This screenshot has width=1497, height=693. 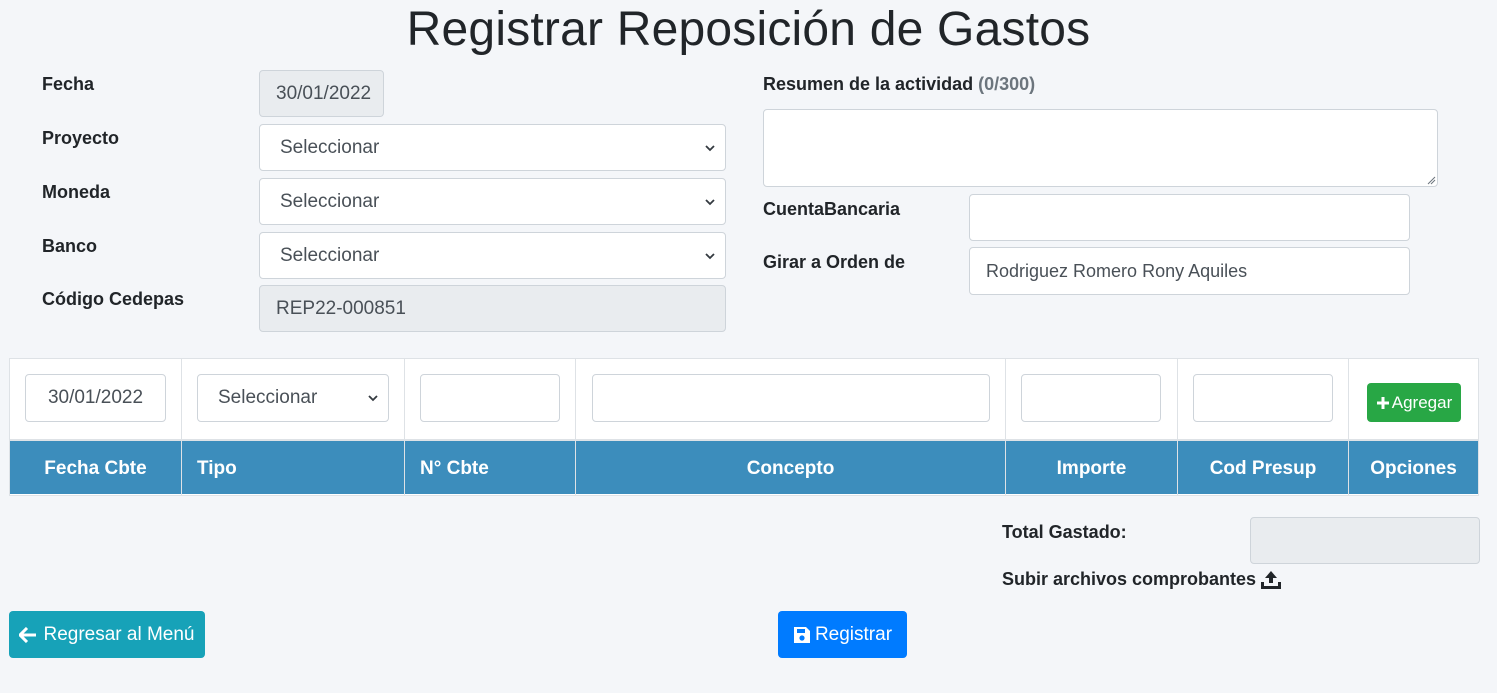 I want to click on upload-label: Subir archivos comprobantes, so click(x=1129, y=579).